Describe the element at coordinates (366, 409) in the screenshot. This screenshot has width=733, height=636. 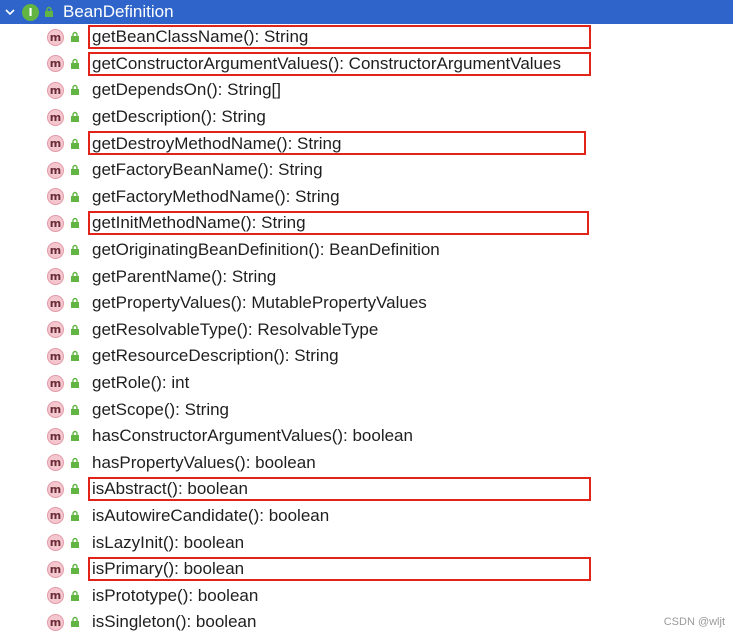
I see `method-row: m getScope(): String` at that location.